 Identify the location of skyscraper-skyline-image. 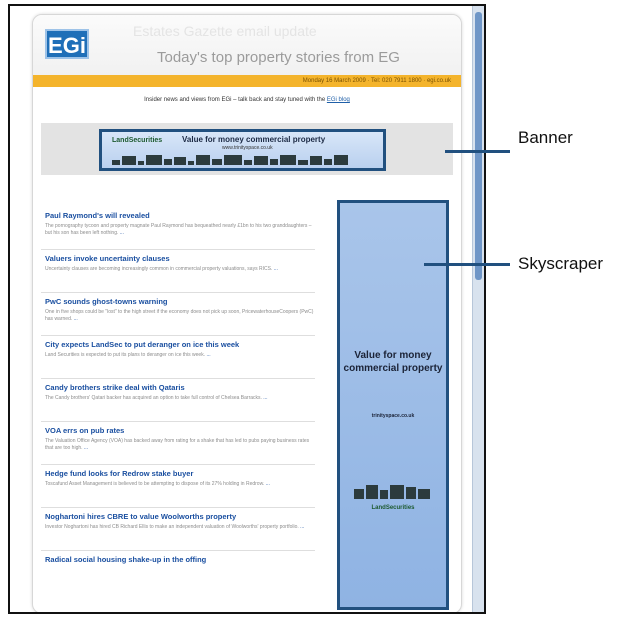
(393, 492).